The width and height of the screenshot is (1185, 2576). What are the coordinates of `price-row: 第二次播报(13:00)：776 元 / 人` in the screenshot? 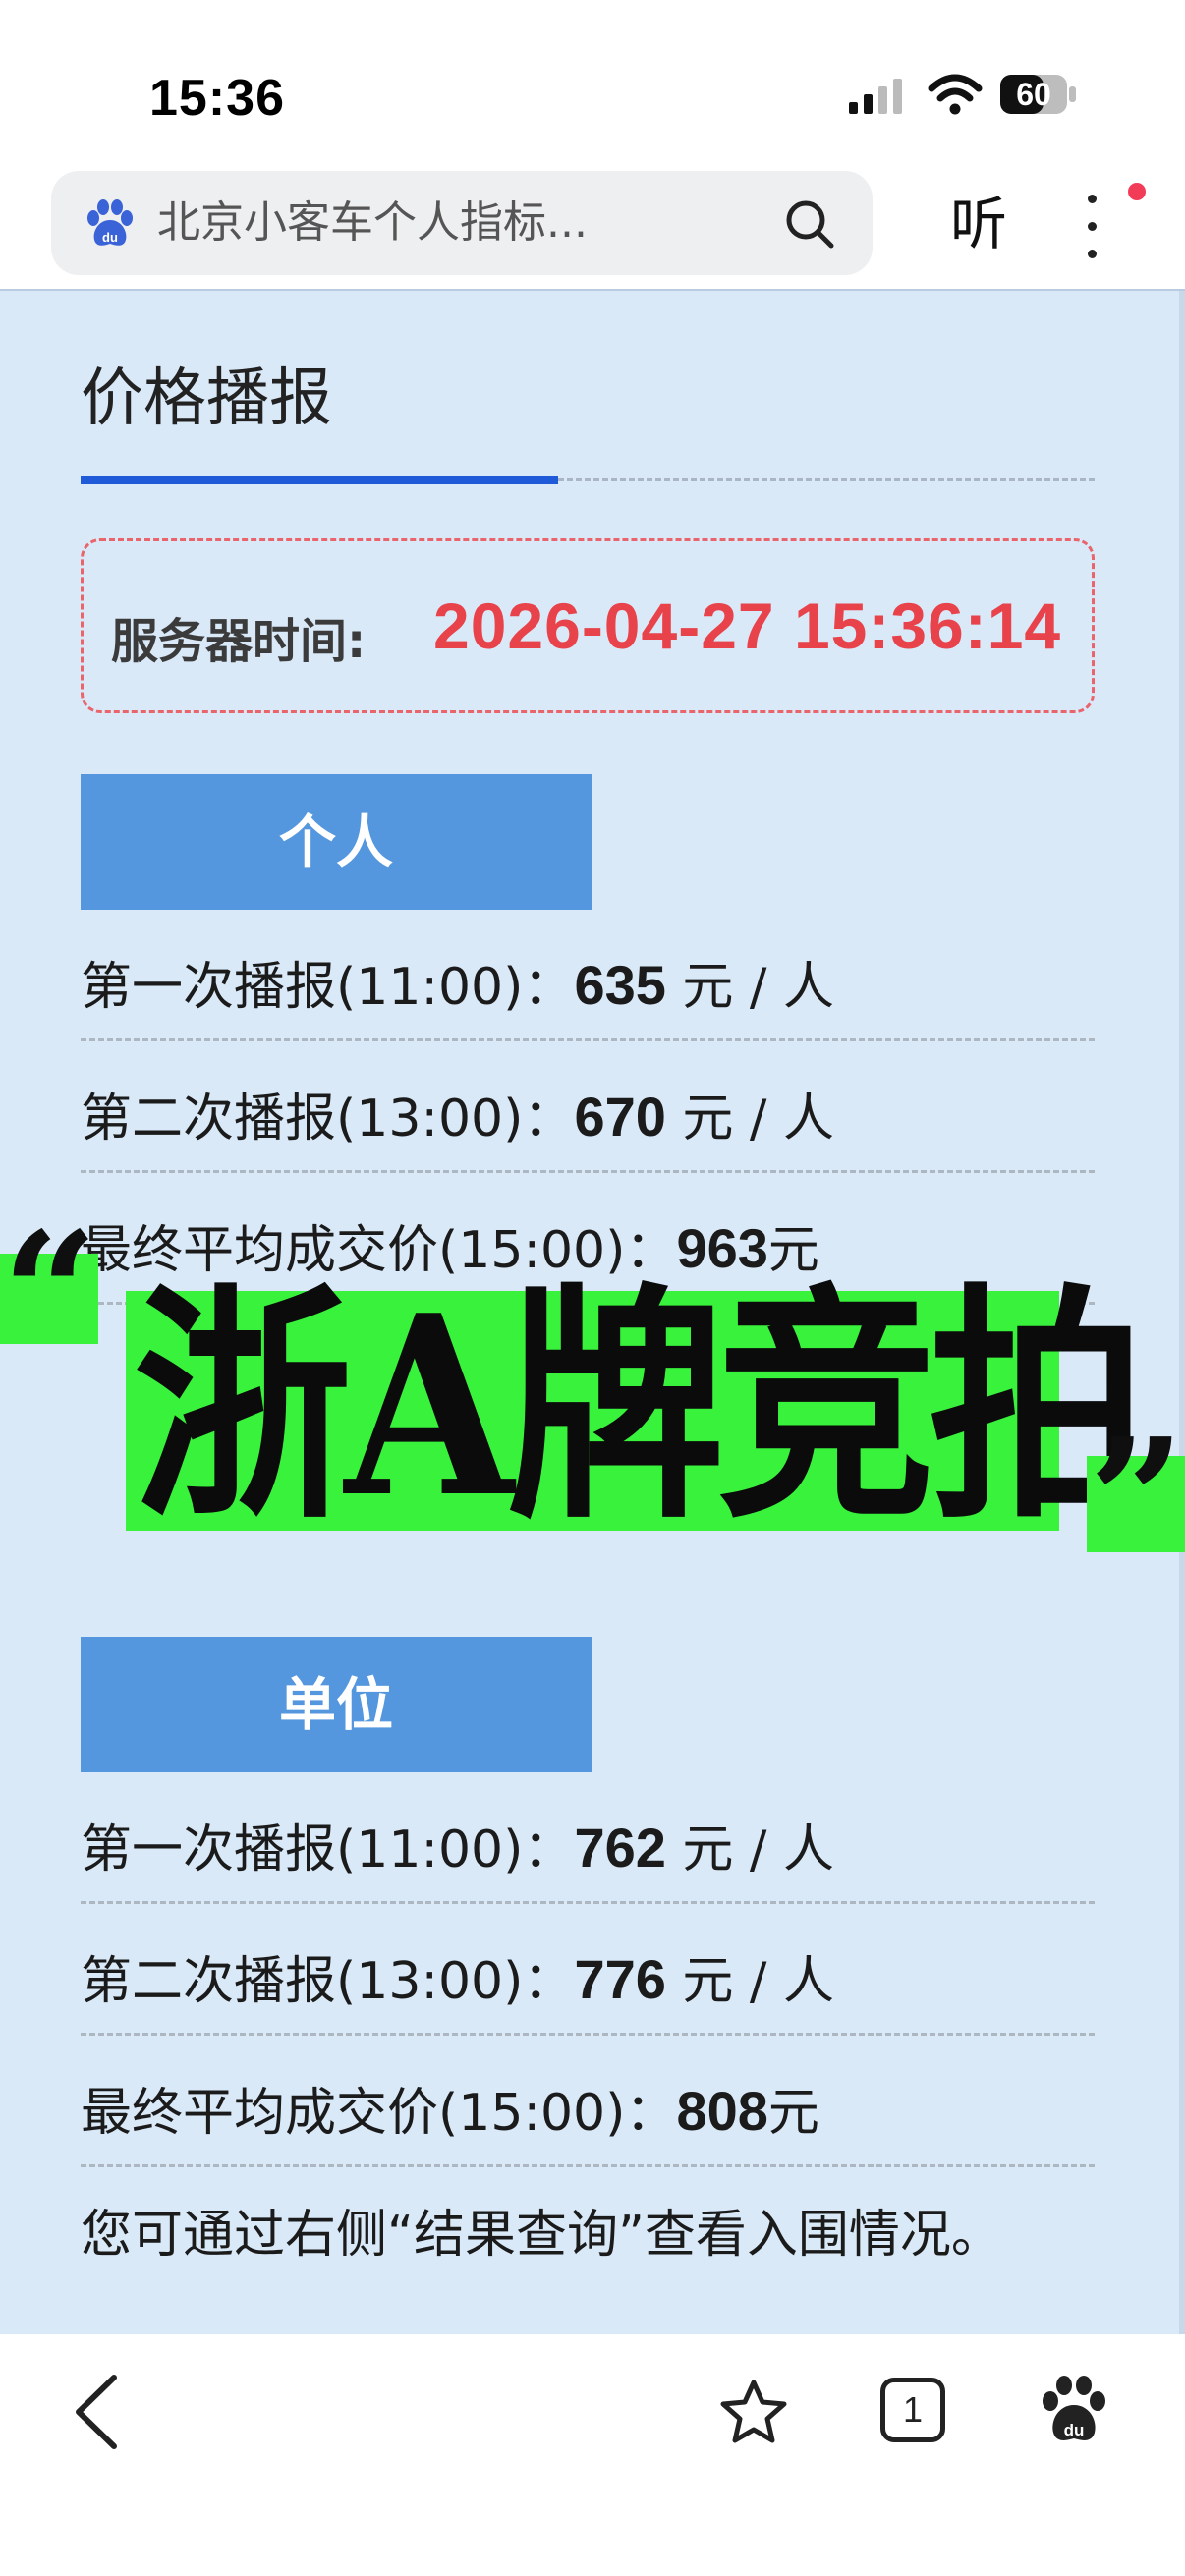 It's located at (588, 1970).